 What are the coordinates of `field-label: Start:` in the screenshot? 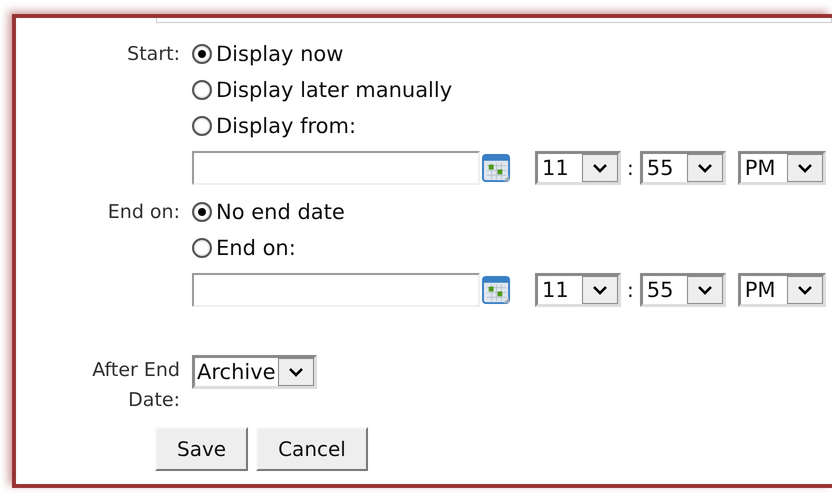 It's located at (153, 54).